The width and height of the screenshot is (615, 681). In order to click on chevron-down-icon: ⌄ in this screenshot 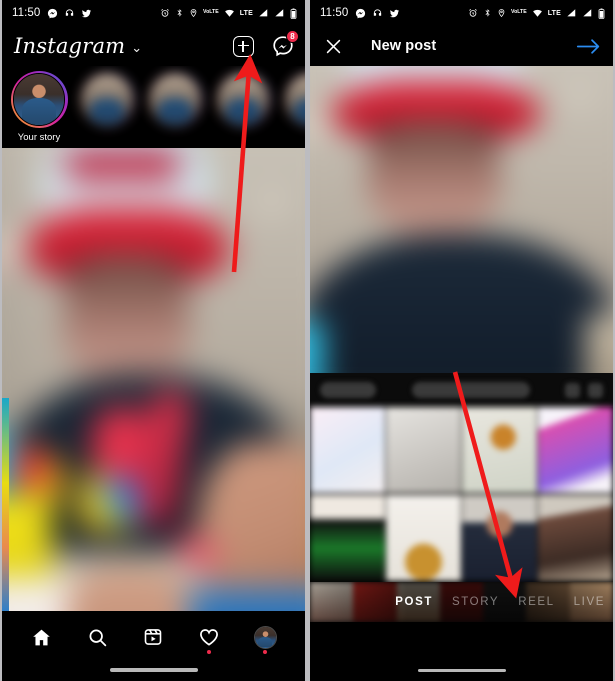, I will do `click(136, 48)`.